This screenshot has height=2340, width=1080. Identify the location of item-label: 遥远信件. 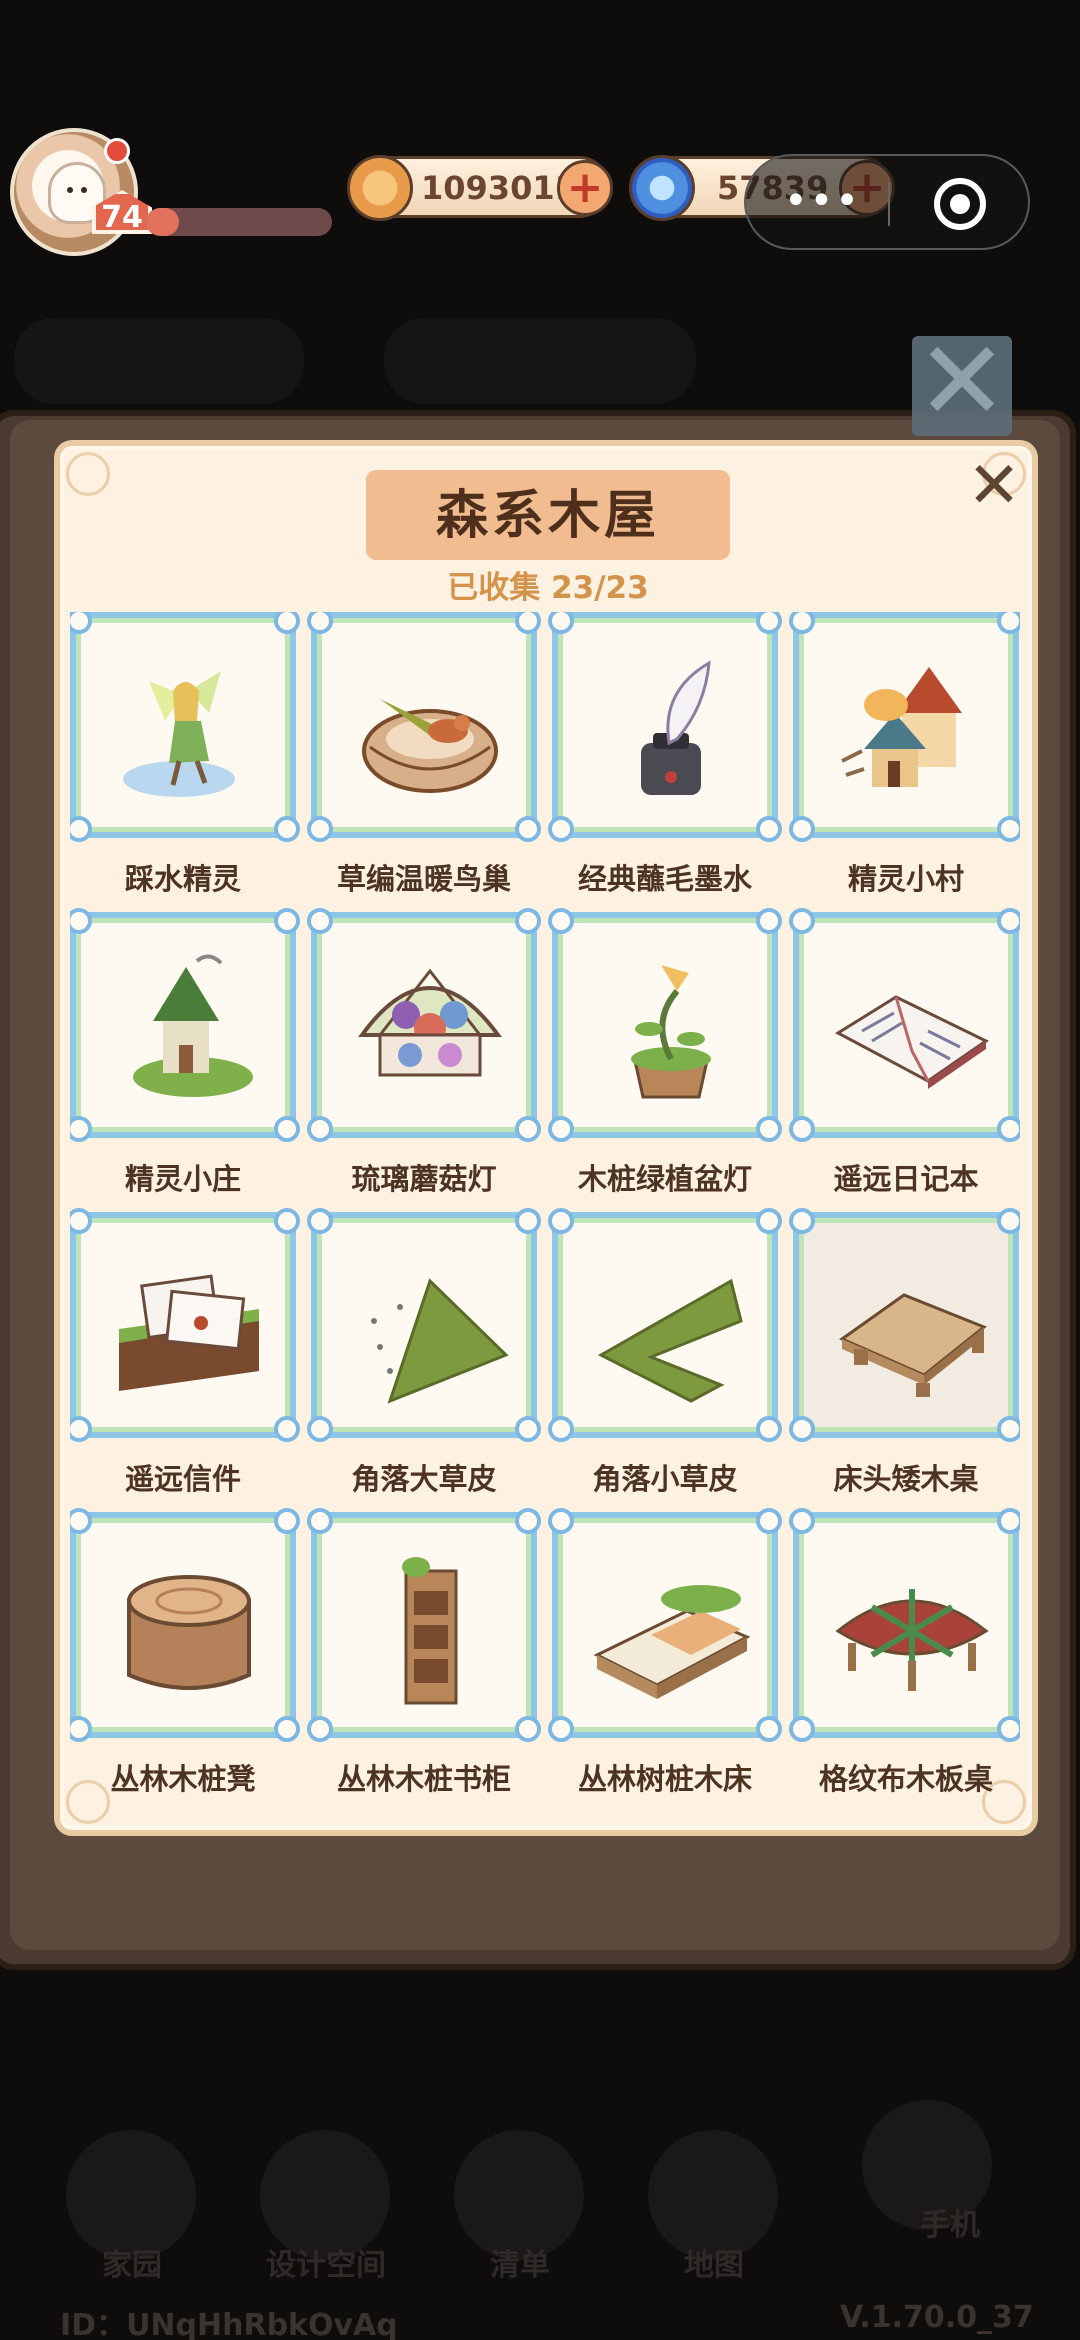
(182, 1479).